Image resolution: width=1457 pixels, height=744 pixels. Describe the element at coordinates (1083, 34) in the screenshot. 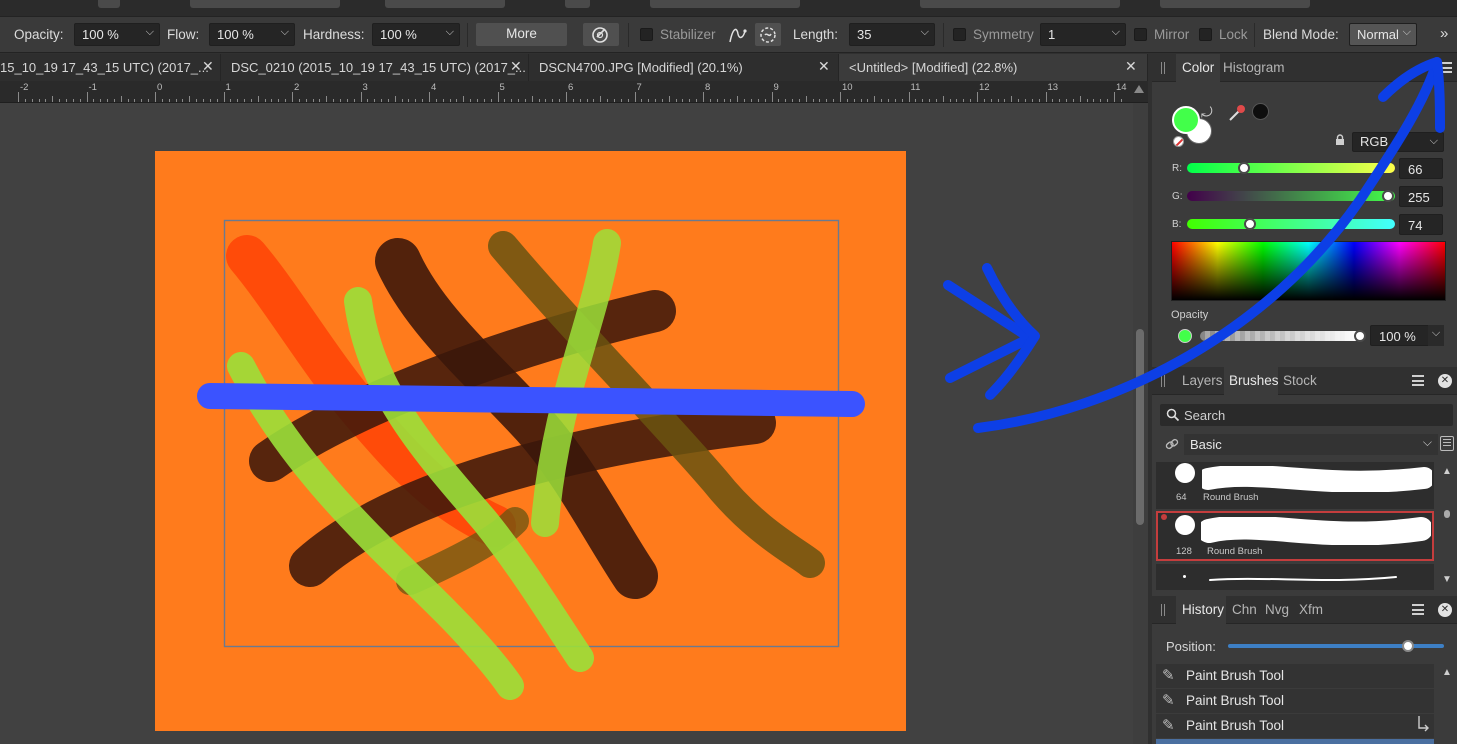

I see `symmetry-combo: 1 ⌵` at that location.